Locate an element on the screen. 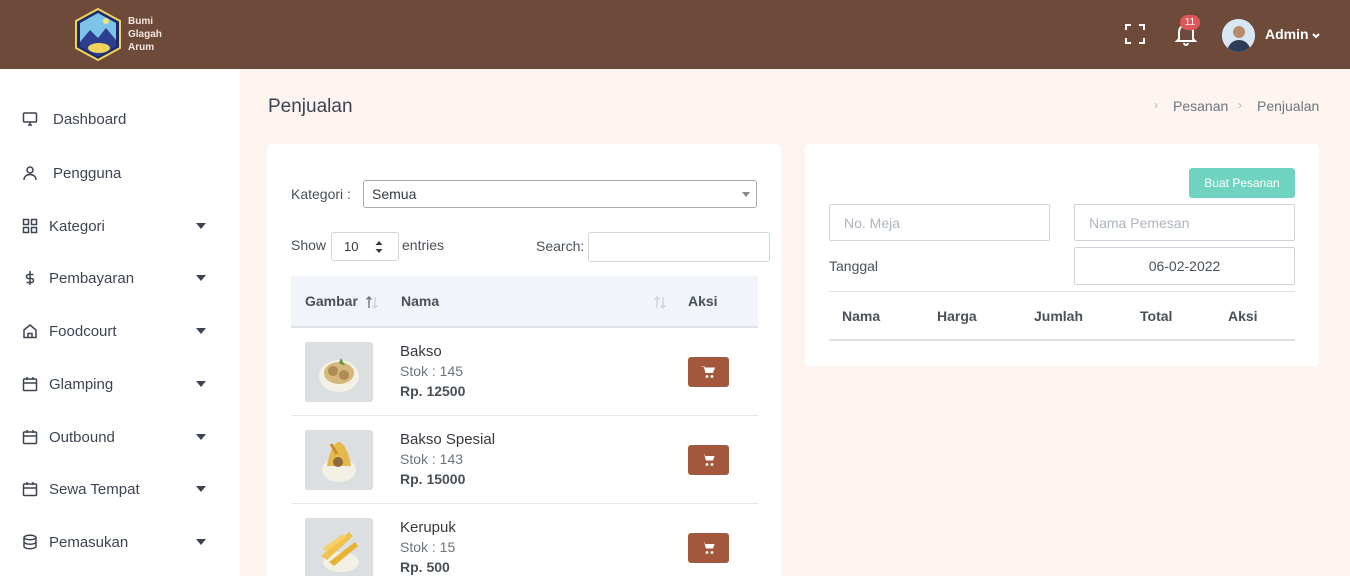 The height and width of the screenshot is (576, 1350). breadcrumb-item-pesanan: Pesanan is located at coordinates (1200, 106).